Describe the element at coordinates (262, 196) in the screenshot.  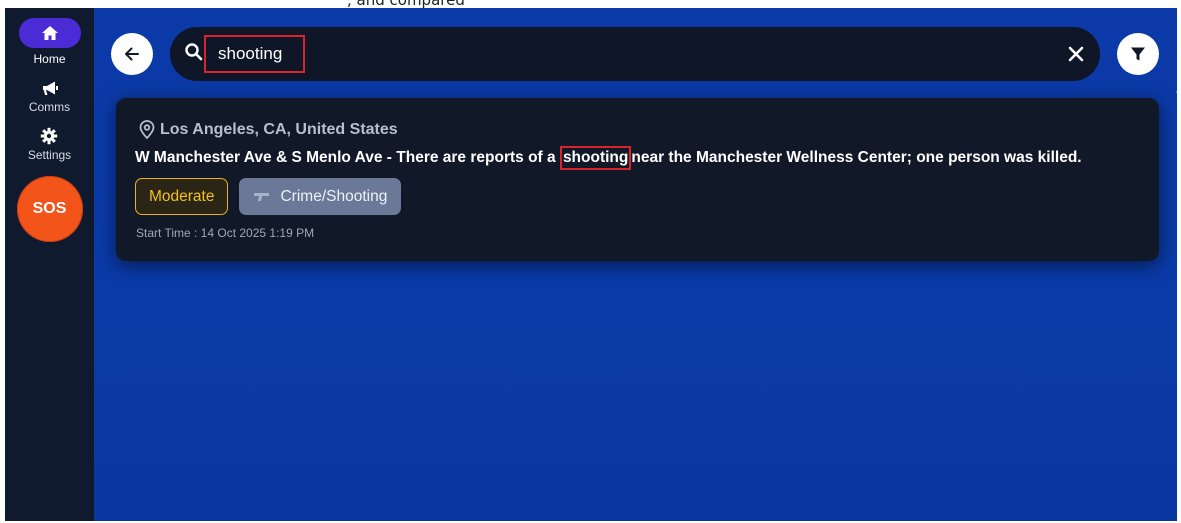
I see `gun-icon` at that location.